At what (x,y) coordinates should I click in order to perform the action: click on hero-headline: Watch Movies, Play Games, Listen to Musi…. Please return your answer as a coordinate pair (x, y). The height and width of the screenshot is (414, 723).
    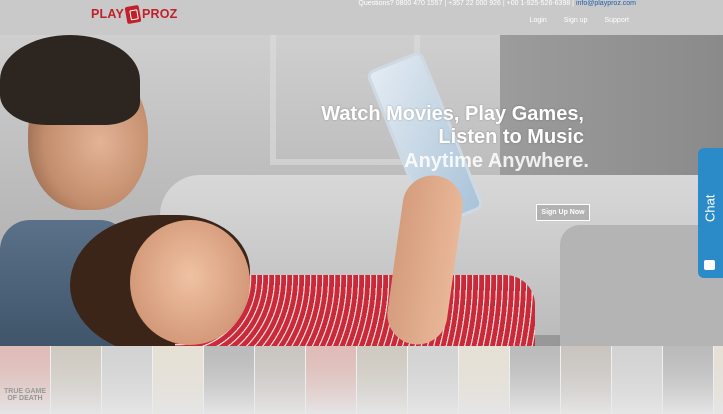
    Looking at the image, I should click on (452, 126).